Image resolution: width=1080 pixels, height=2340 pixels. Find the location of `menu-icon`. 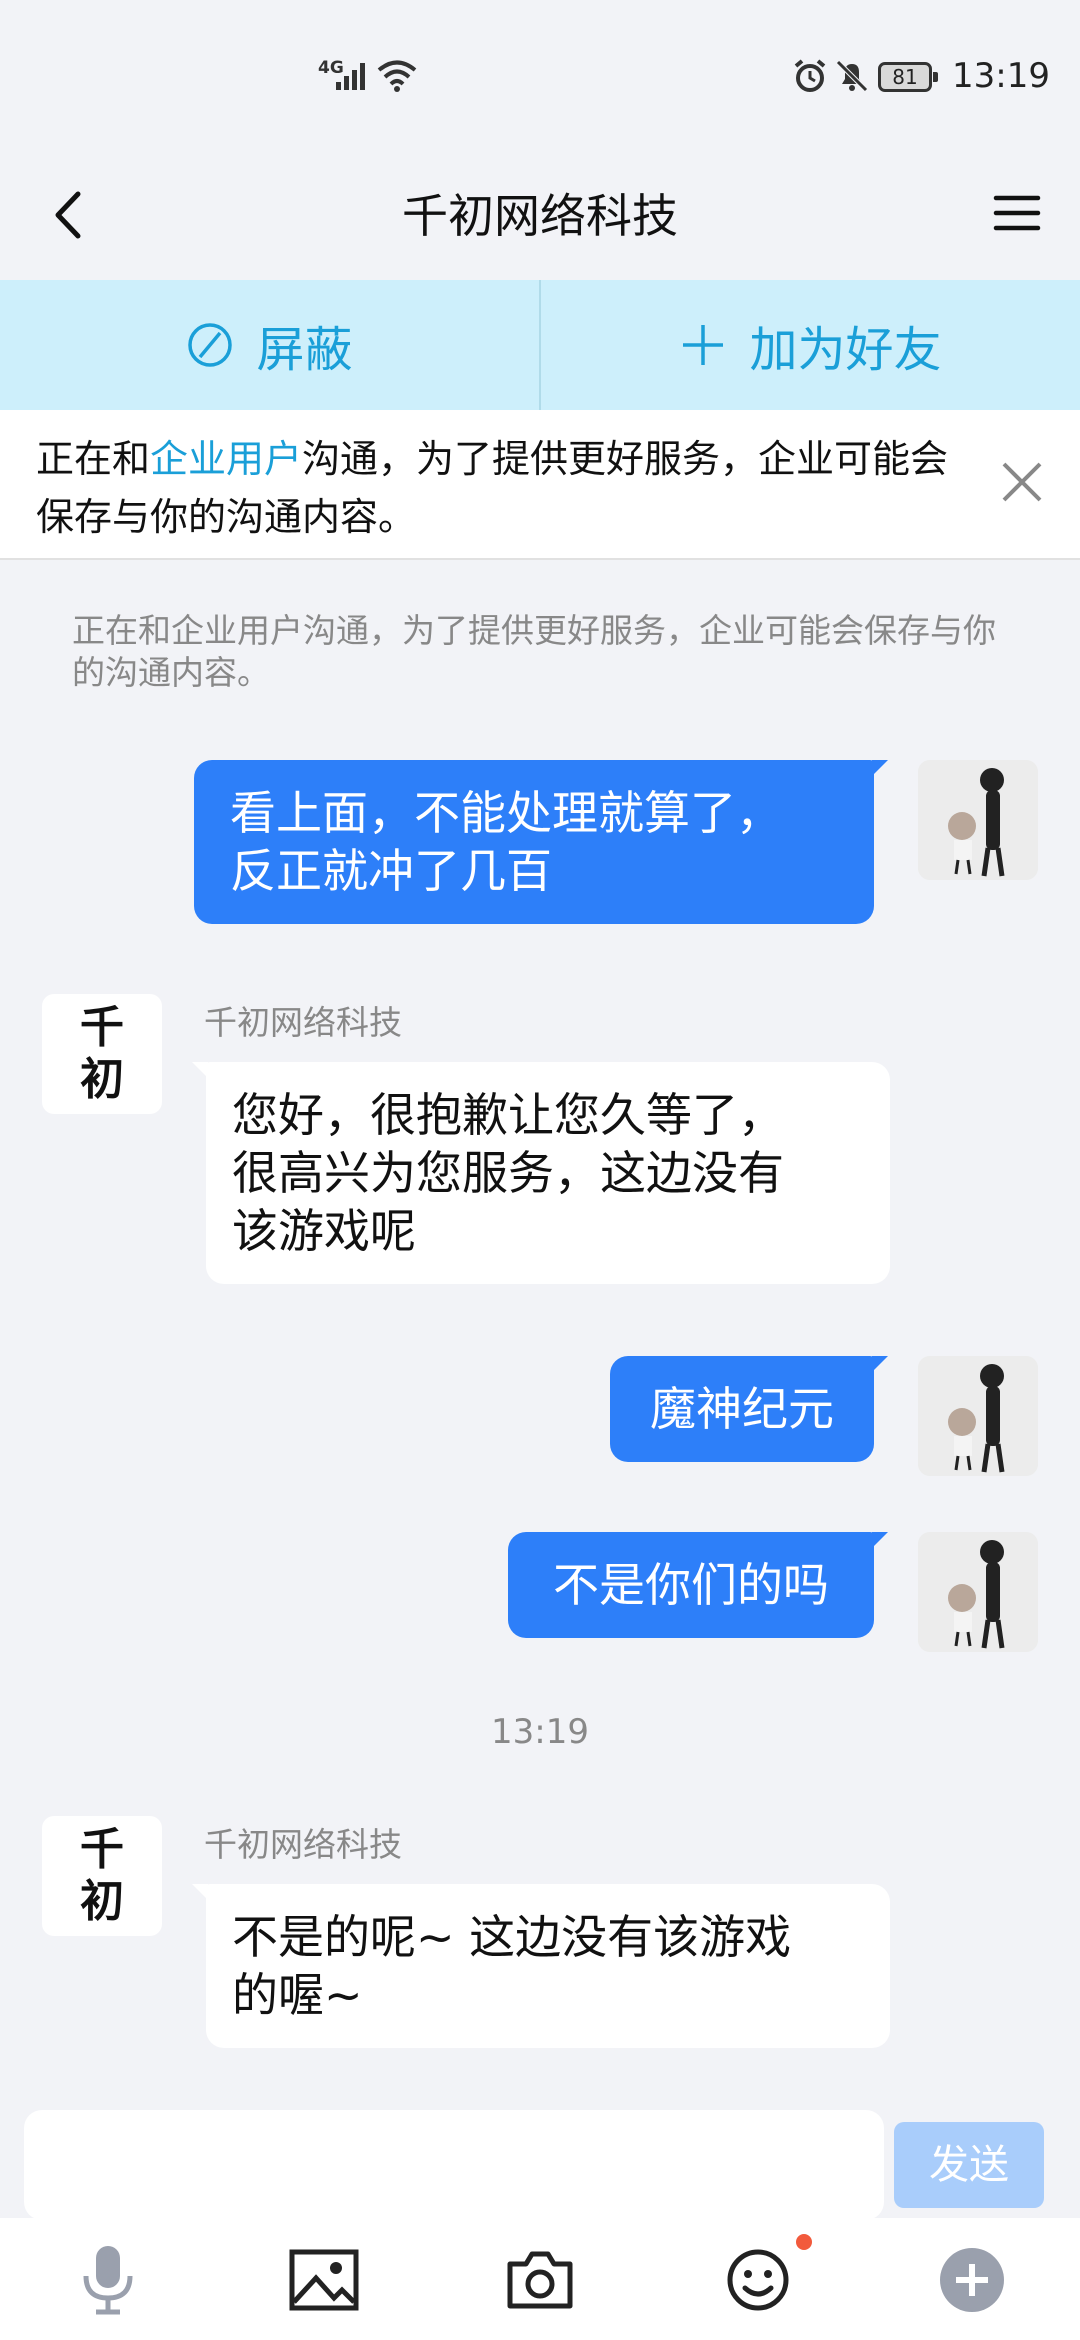

menu-icon is located at coordinates (1017, 213).